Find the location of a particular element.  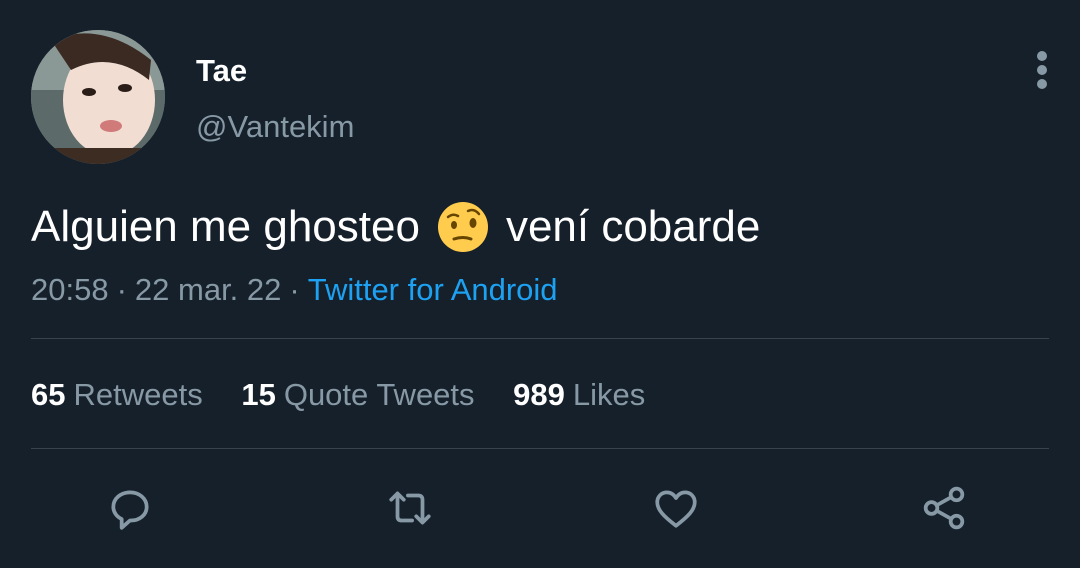

tweet-source-link: Twitter for Android is located at coordinates (433, 289).